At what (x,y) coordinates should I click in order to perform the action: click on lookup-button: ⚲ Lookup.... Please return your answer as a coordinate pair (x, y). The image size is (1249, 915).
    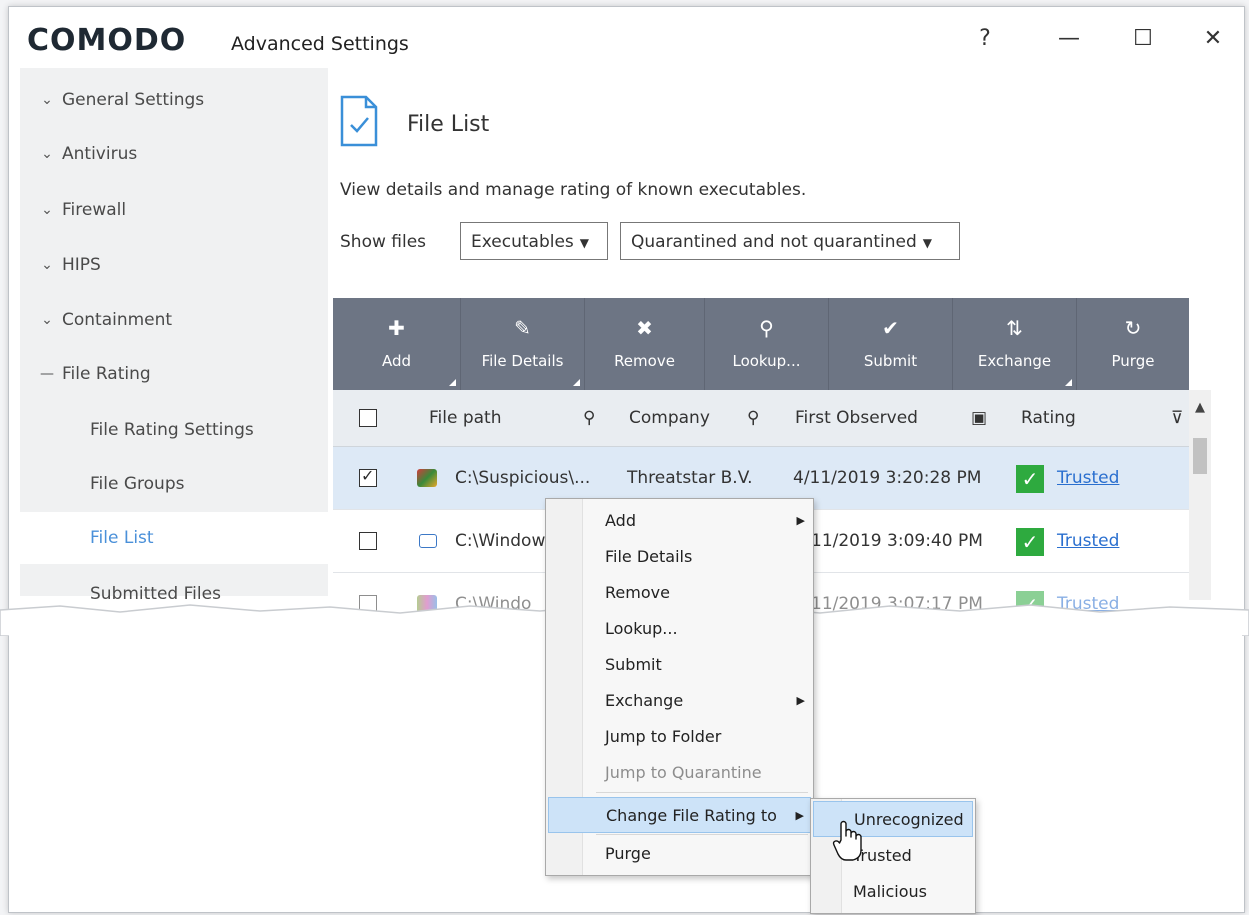
    Looking at the image, I should click on (767, 344).